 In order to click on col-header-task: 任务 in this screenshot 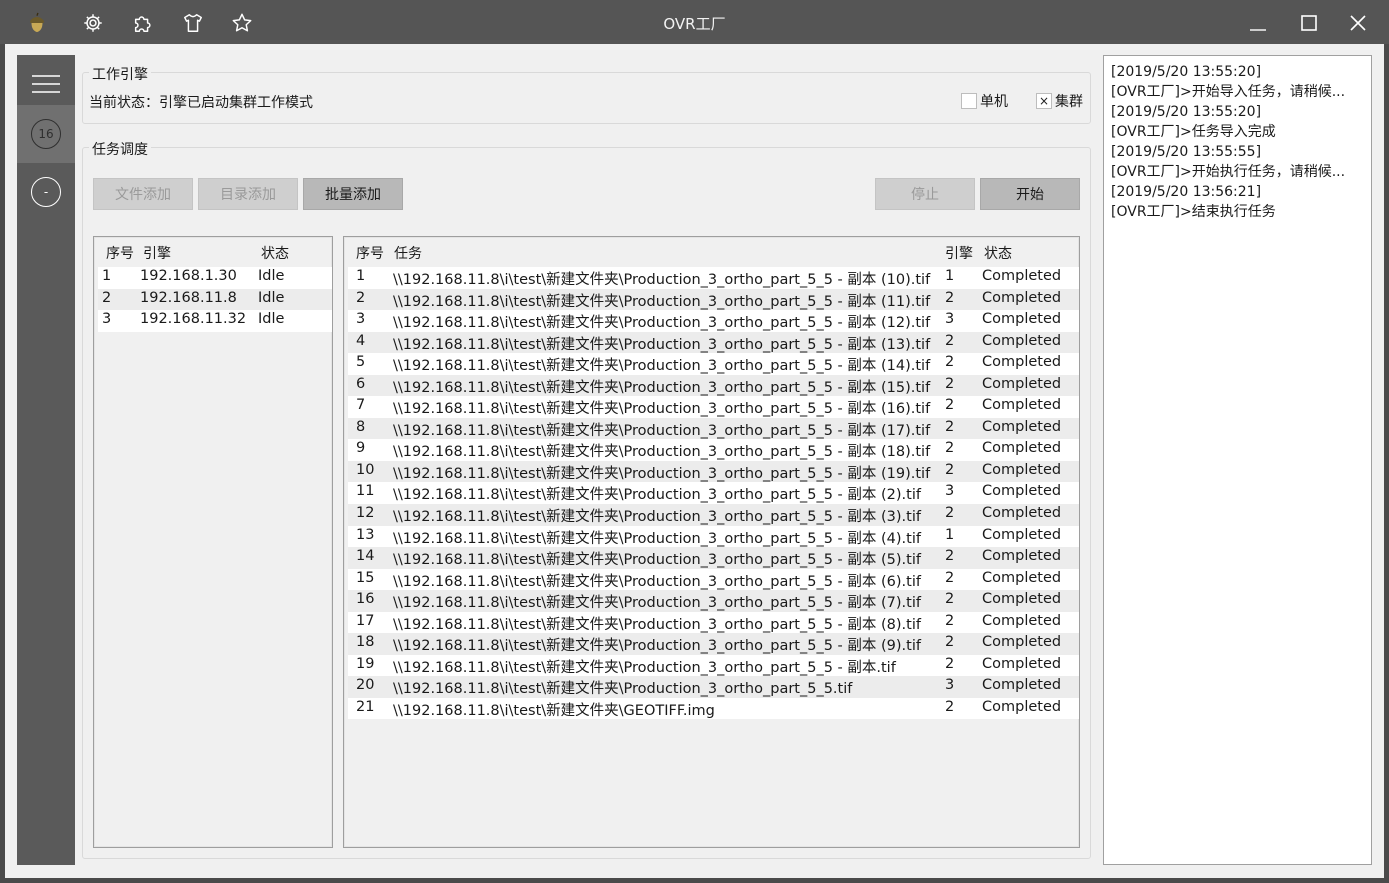, I will do `click(408, 253)`.